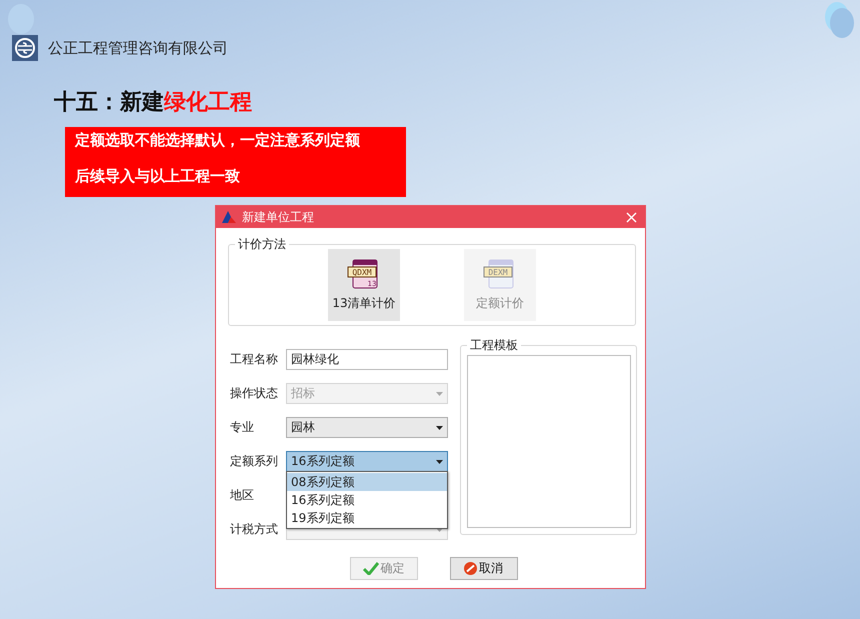 Image resolution: width=860 pixels, height=619 pixels. I want to click on field-label: 计税方式, so click(254, 529).